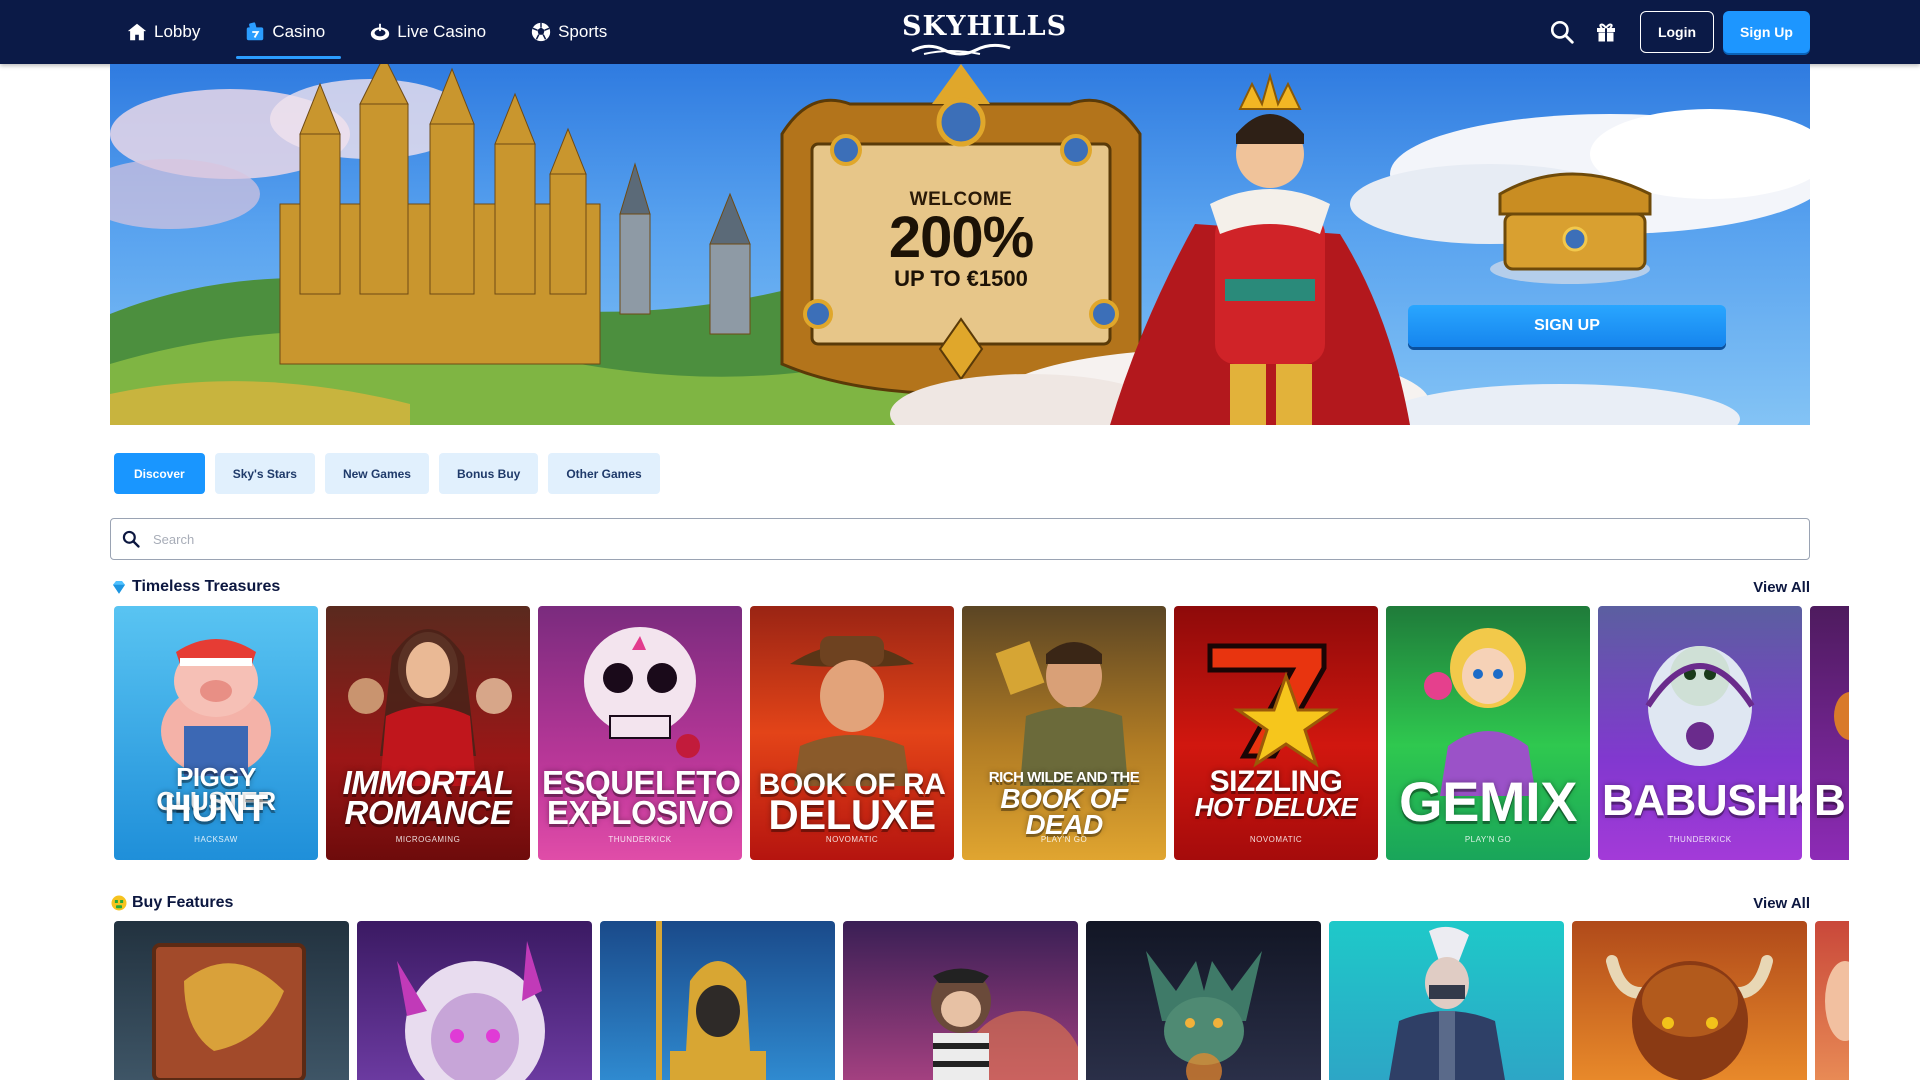 The width and height of the screenshot is (1920, 1080). I want to click on section-title: Timeless Treasures, so click(195, 587).